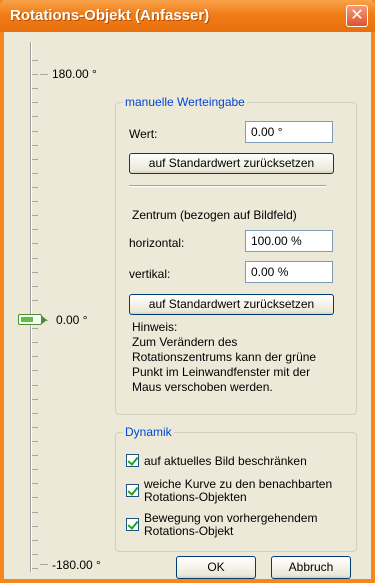 This screenshot has width=375, height=583. What do you see at coordinates (289, 132) in the screenshot?
I see `wert-input: 0.00 °` at bounding box center [289, 132].